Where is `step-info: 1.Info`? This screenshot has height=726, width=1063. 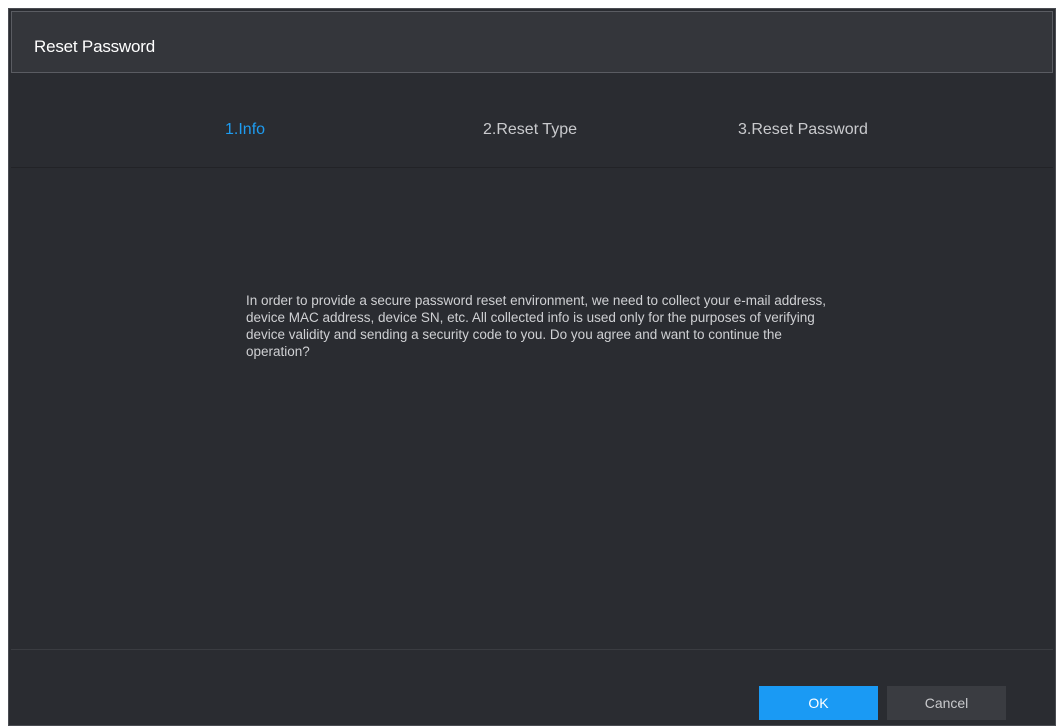
step-info: 1.Info is located at coordinates (245, 129).